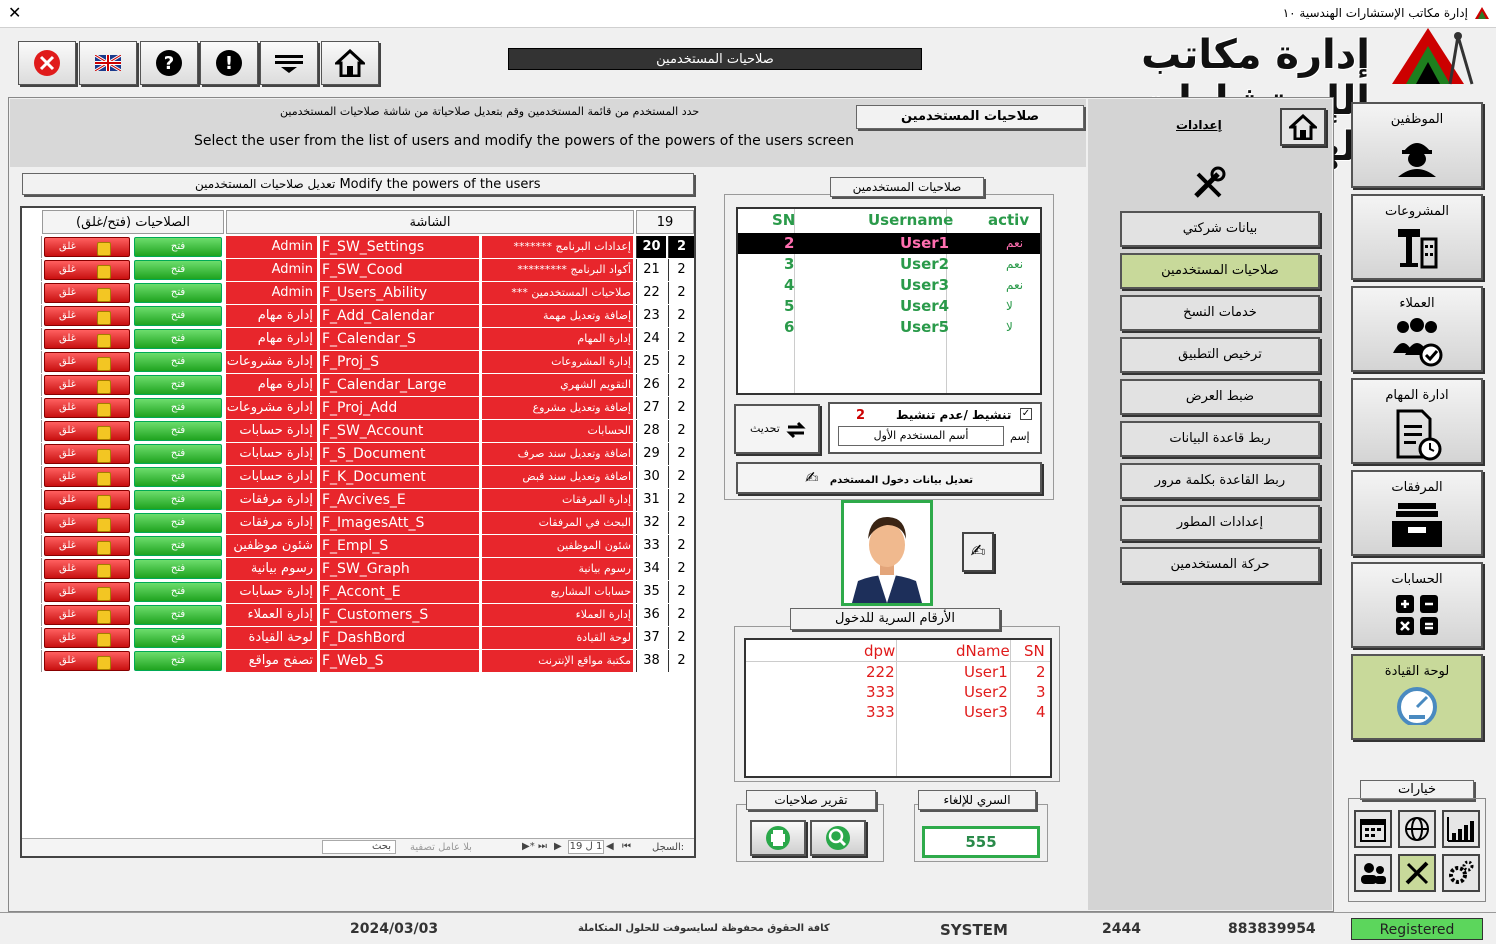 The image size is (1496, 944). Describe the element at coordinates (359, 847) in the screenshot. I see `search-box: بحث` at that location.